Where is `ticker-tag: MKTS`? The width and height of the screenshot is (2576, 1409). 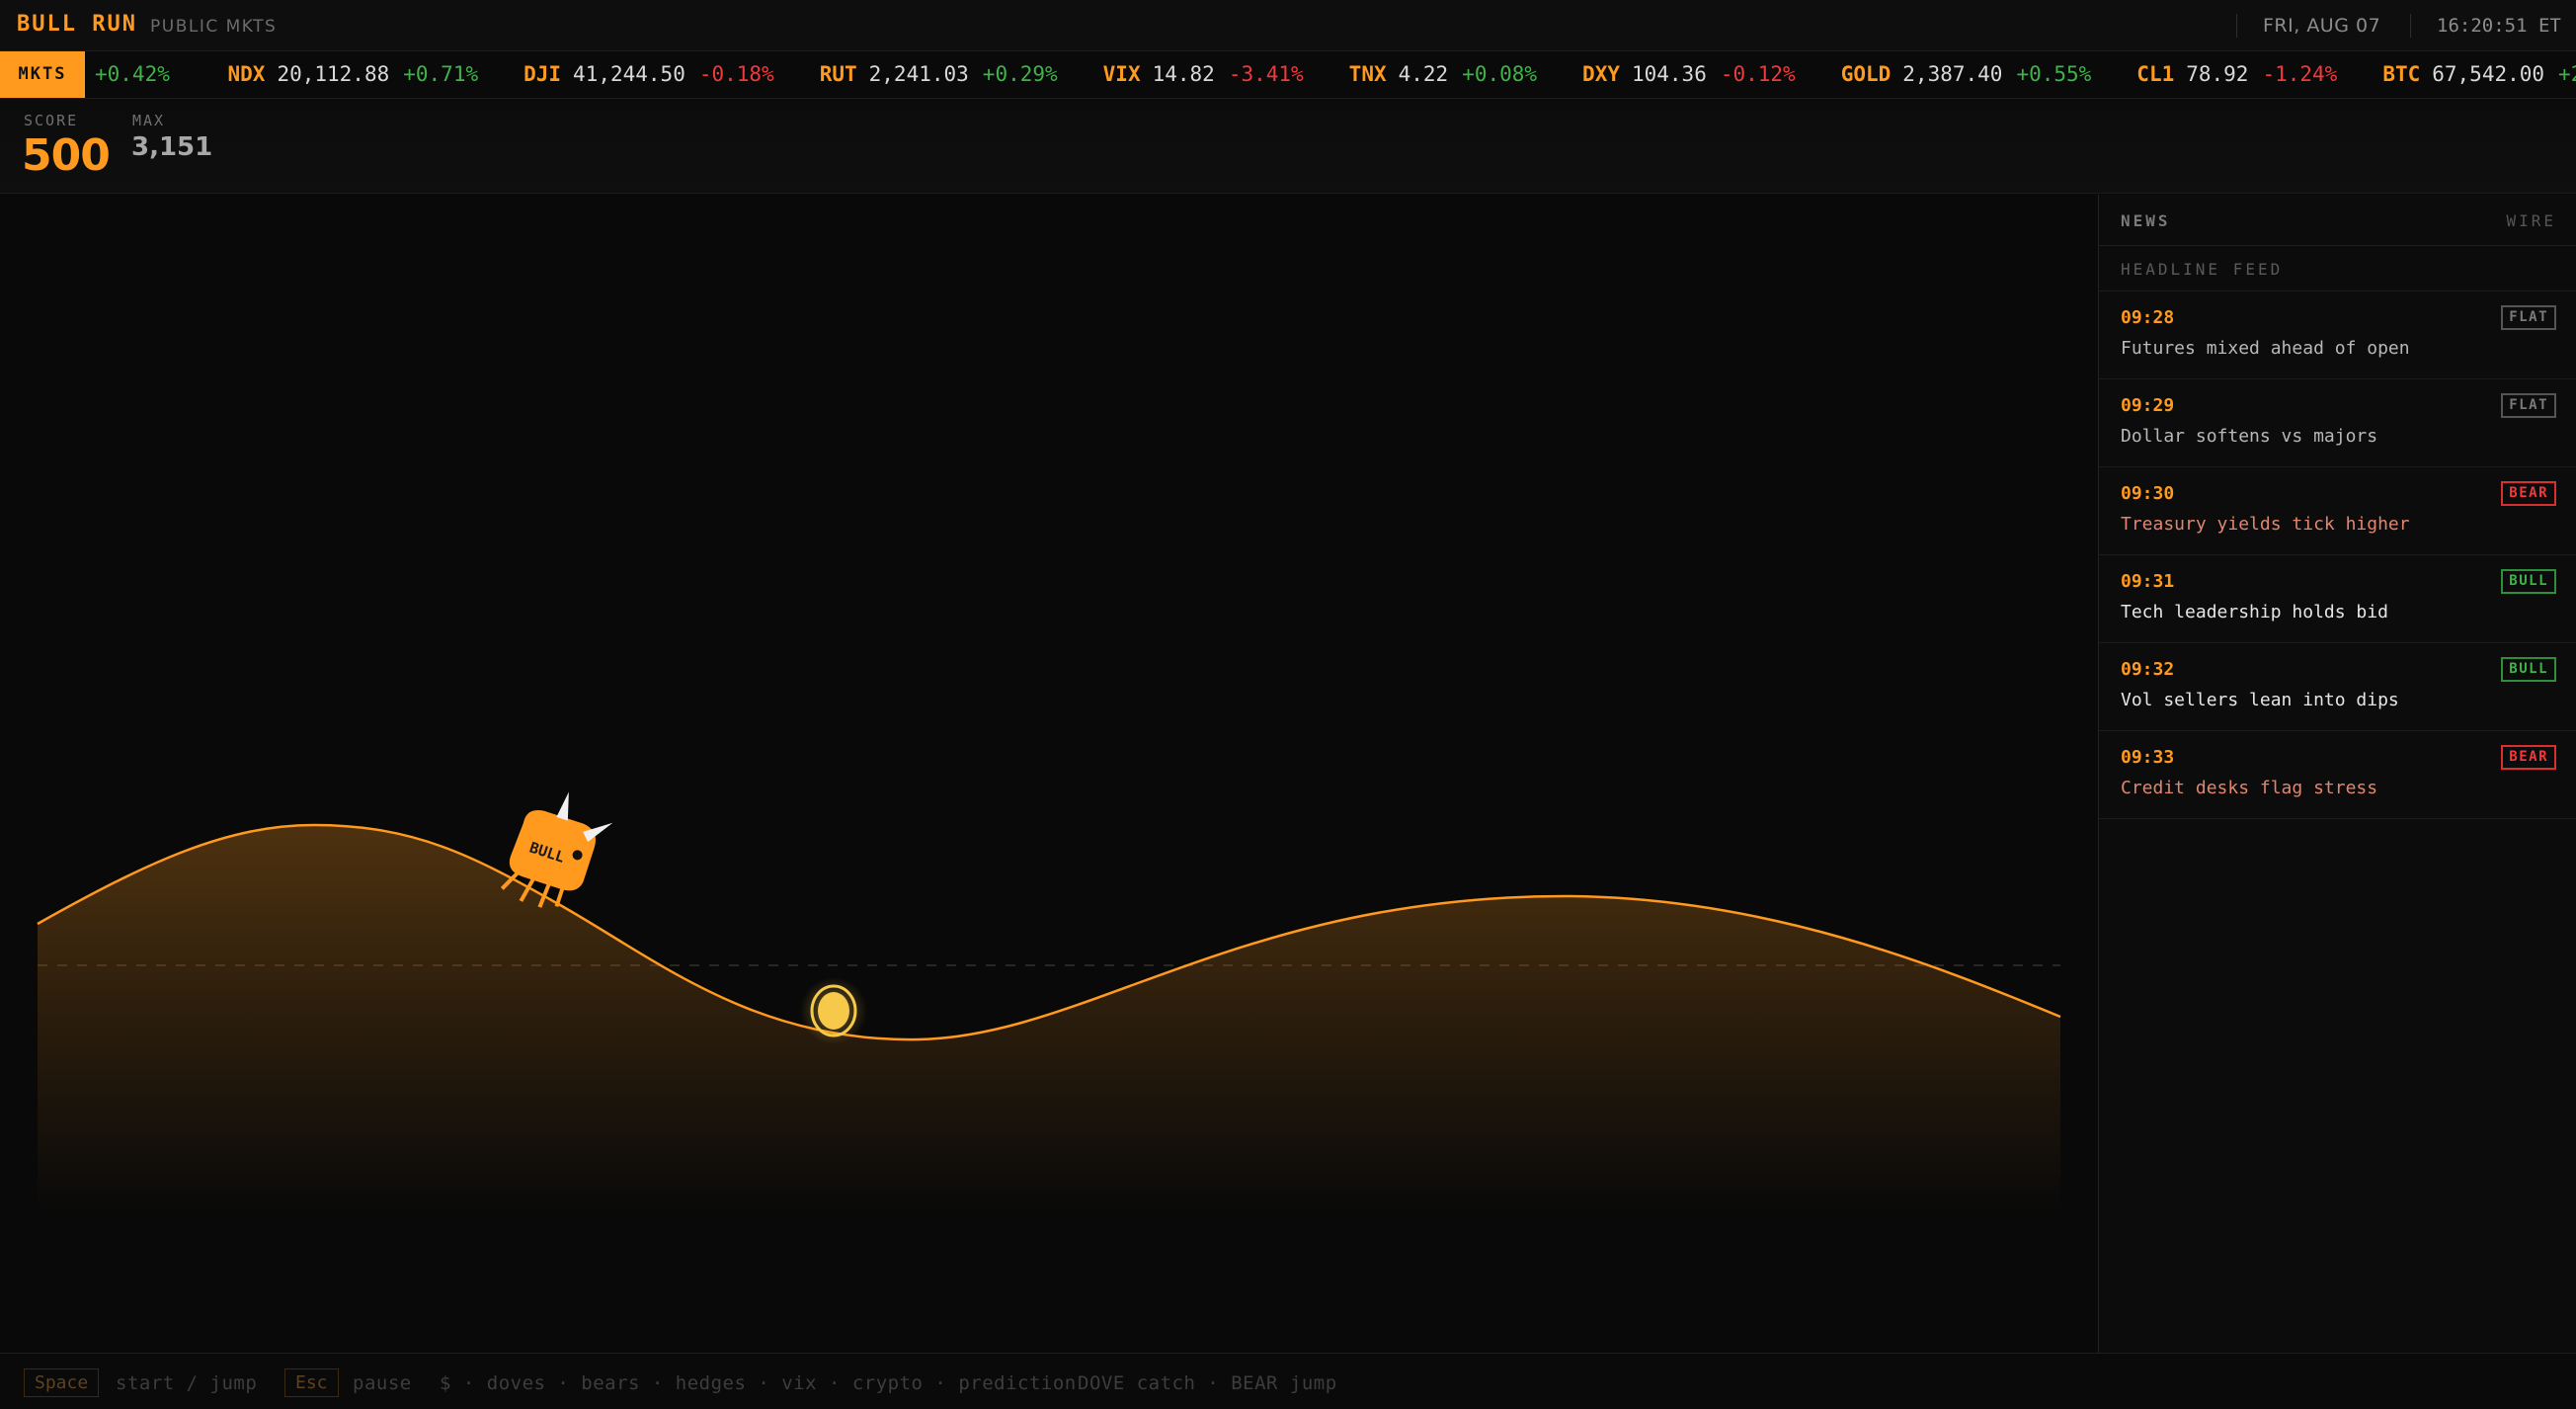
ticker-tag: MKTS is located at coordinates (42, 75).